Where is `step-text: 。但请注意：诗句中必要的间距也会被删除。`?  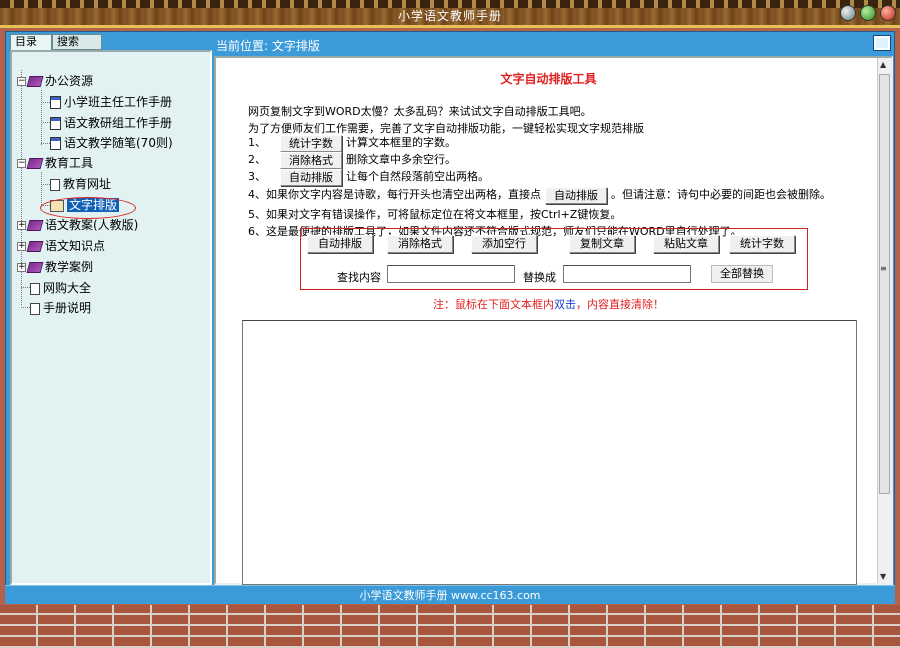
step-text: 。但请注意：诗句中必要的间距也会被删除。 is located at coordinates (721, 194).